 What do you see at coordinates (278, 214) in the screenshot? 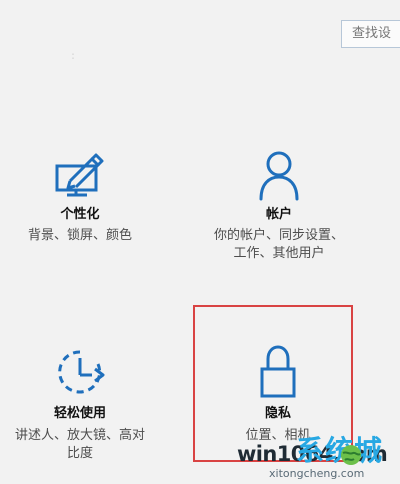
I see `tile-title-accounts: 帐户` at bounding box center [278, 214].